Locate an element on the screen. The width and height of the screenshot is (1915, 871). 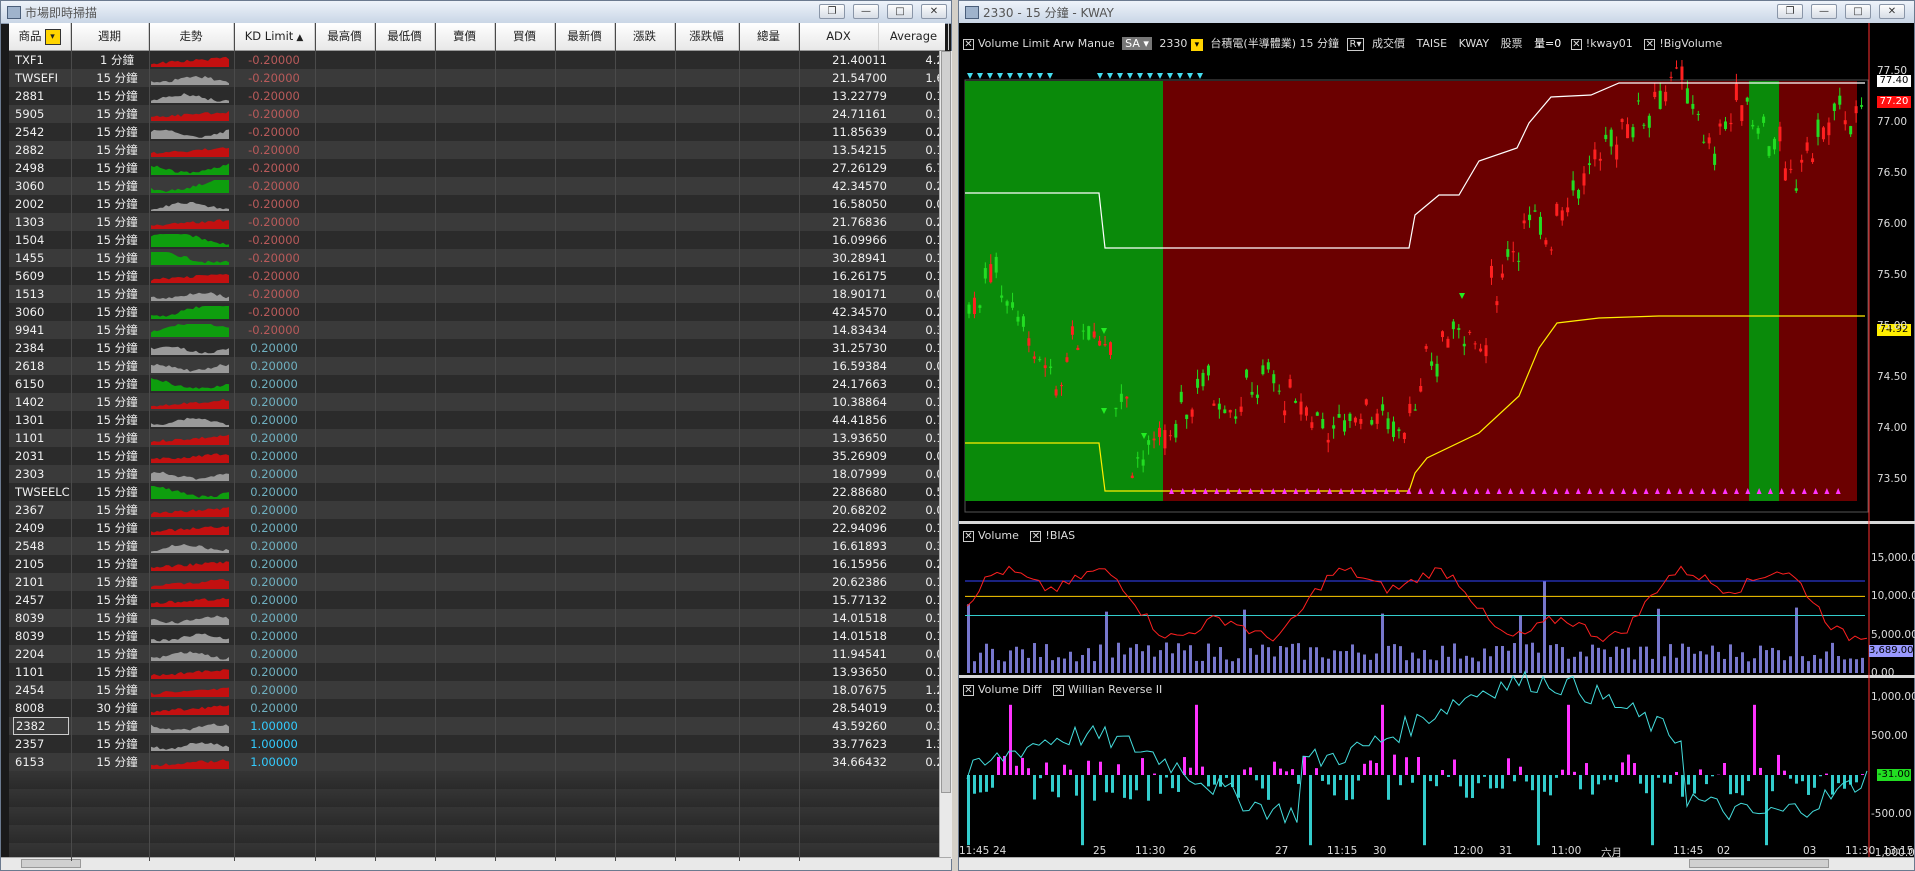
close-bigvolume-icon: ✕ is located at coordinates (1650, 44).